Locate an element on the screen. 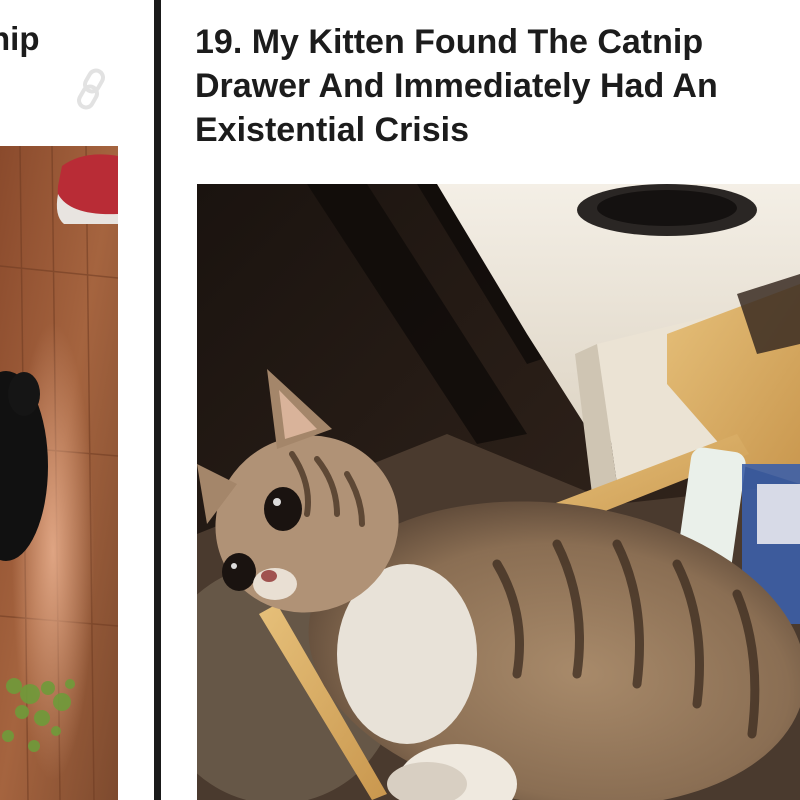 This screenshot has height=800, width=800. column-divider is located at coordinates (157, 400).